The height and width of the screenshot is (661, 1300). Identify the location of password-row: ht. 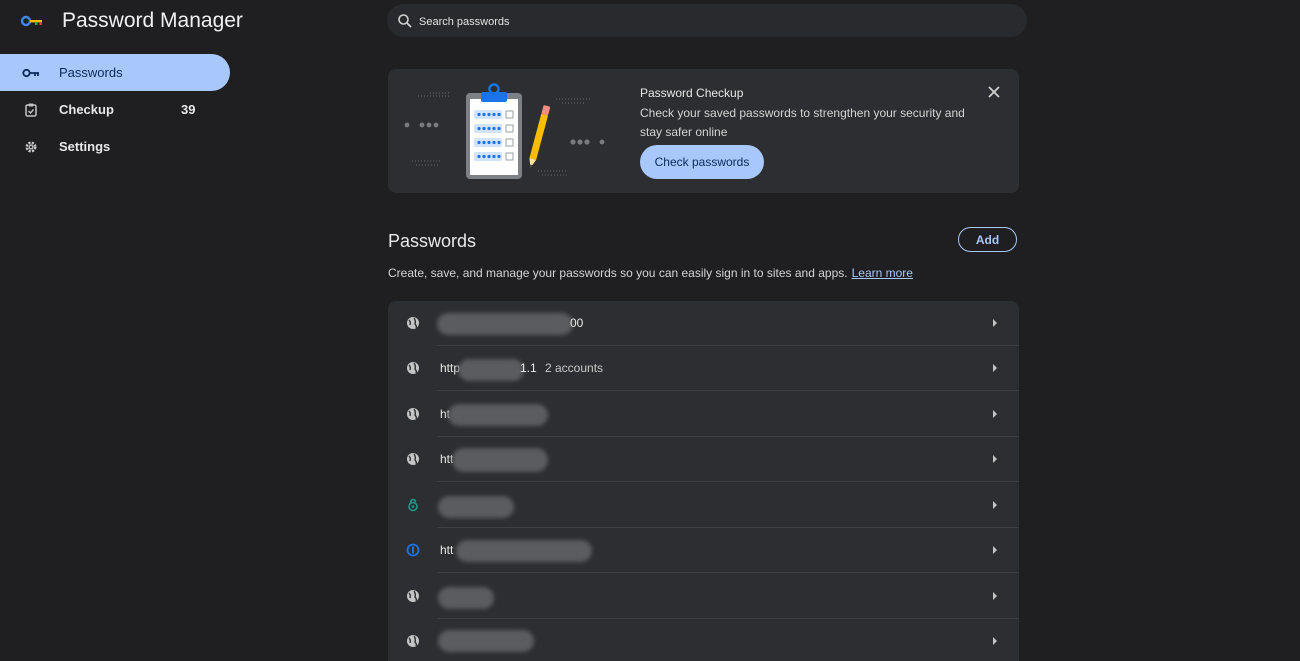
(703, 414).